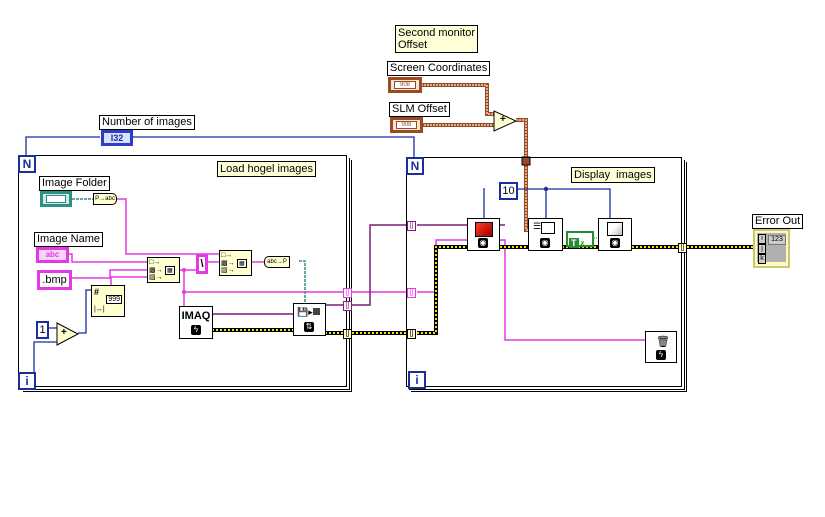  I want to click on floppy-to-image-icon: 💾▸, so click(308, 312).